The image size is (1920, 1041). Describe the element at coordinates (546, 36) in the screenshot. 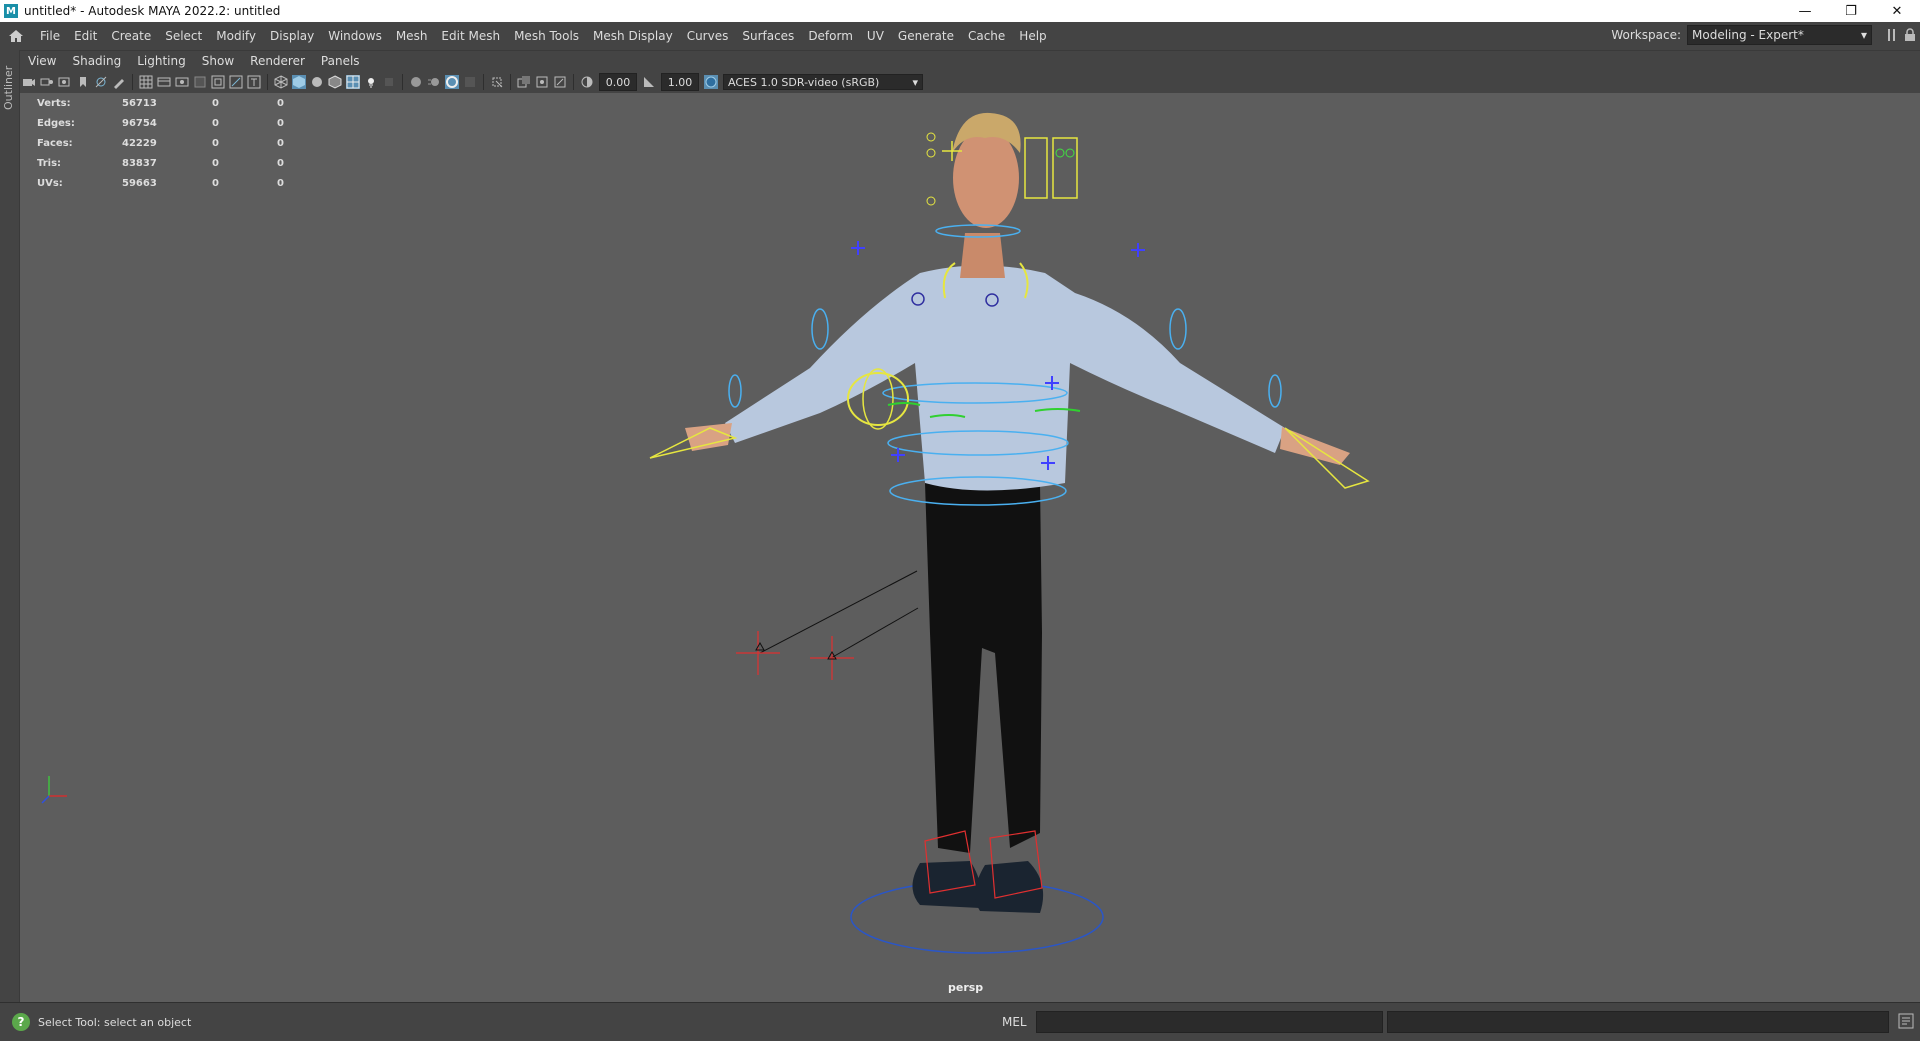

I see `menu-mesh-tools: Mesh Tools` at that location.